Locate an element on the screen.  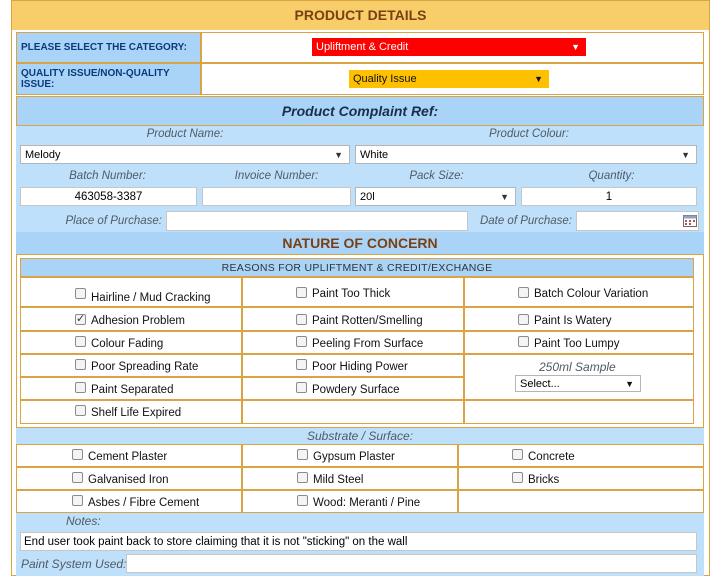
reason-label: Paint Rotten/Smelling is located at coordinates (367, 321).